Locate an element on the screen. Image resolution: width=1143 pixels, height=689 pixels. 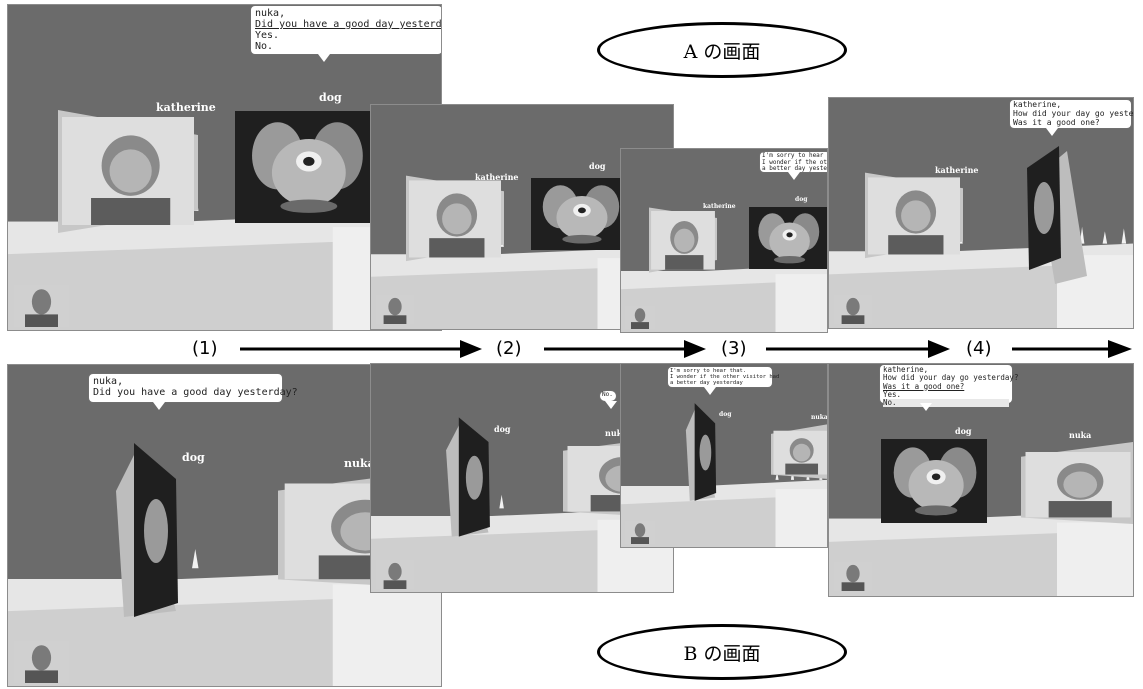
arrow-step4-onward is located at coordinates (1072, 349).